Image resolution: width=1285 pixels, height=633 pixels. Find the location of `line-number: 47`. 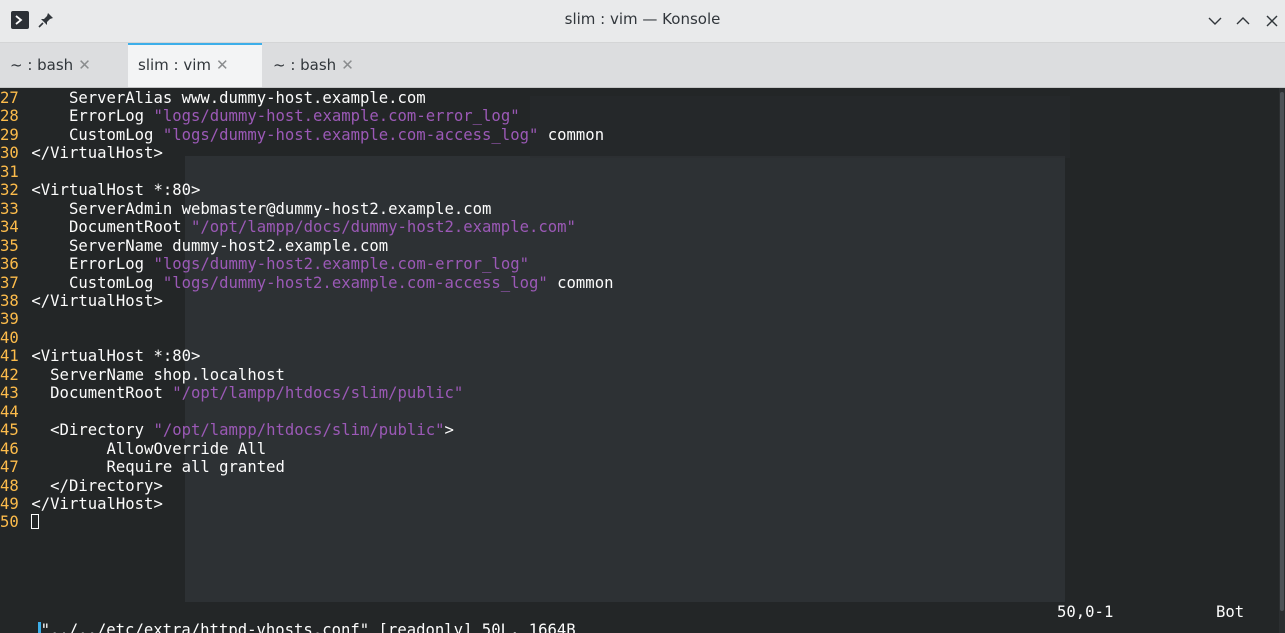

line-number: 47 is located at coordinates (9, 467).